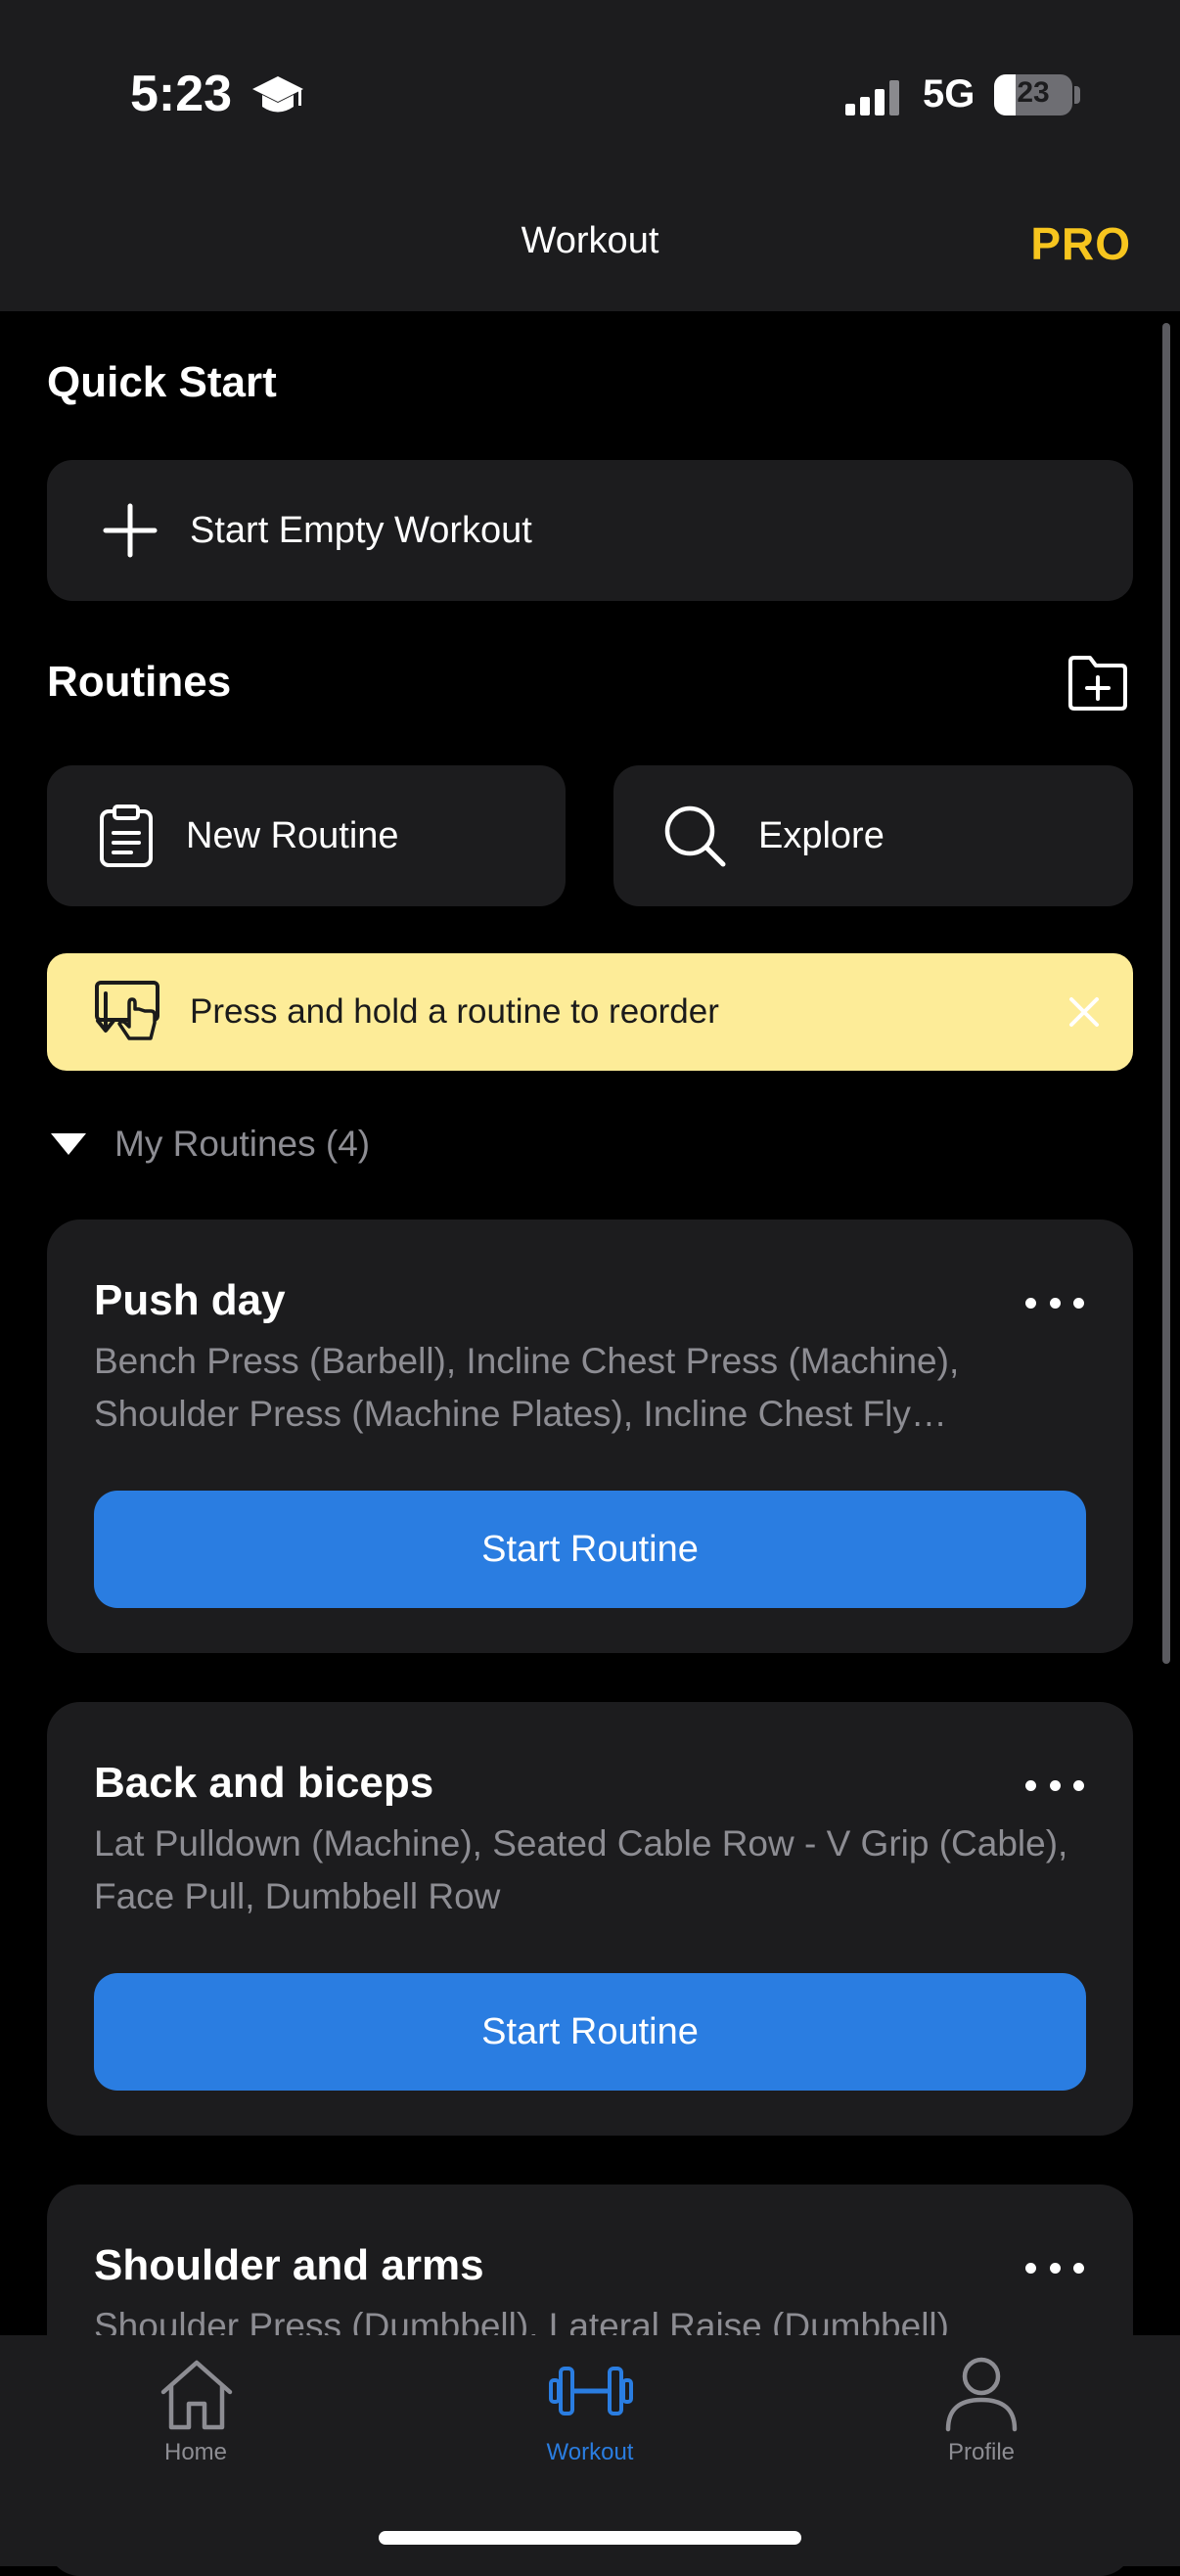  I want to click on clipboard-icon, so click(126, 836).